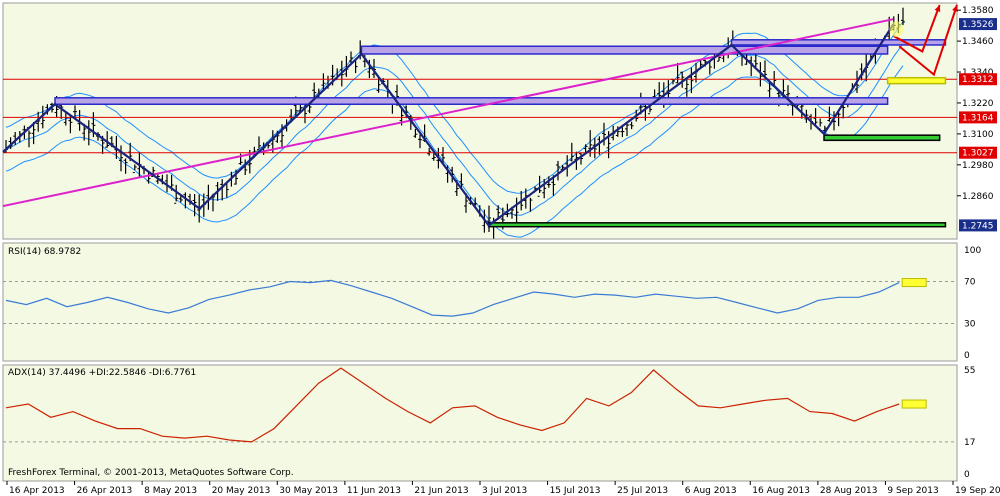  Describe the element at coordinates (37, 491) in the screenshot. I see `time-tick-label: 16 Apr 2013` at that location.